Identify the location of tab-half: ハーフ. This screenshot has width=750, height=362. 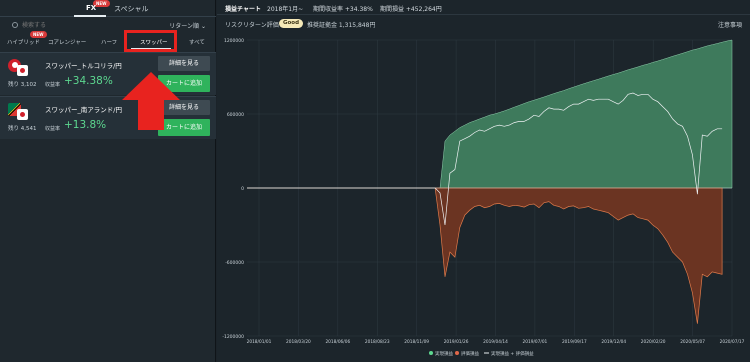
(109, 42).